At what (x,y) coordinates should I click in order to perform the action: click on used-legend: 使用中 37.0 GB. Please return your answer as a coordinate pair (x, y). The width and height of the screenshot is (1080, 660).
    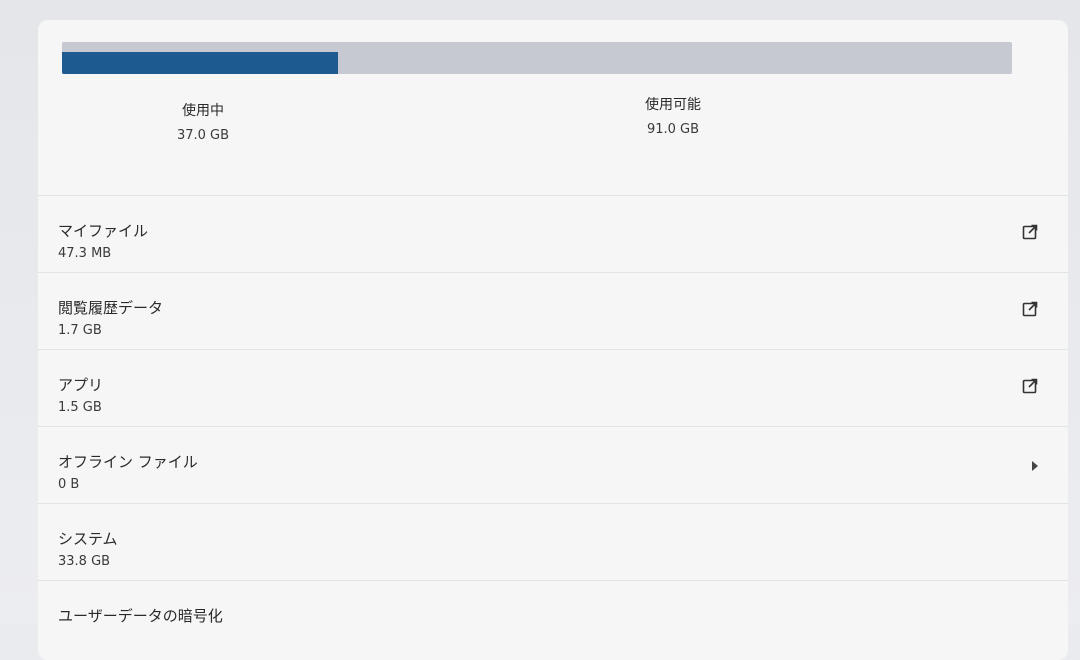
    Looking at the image, I should click on (203, 121).